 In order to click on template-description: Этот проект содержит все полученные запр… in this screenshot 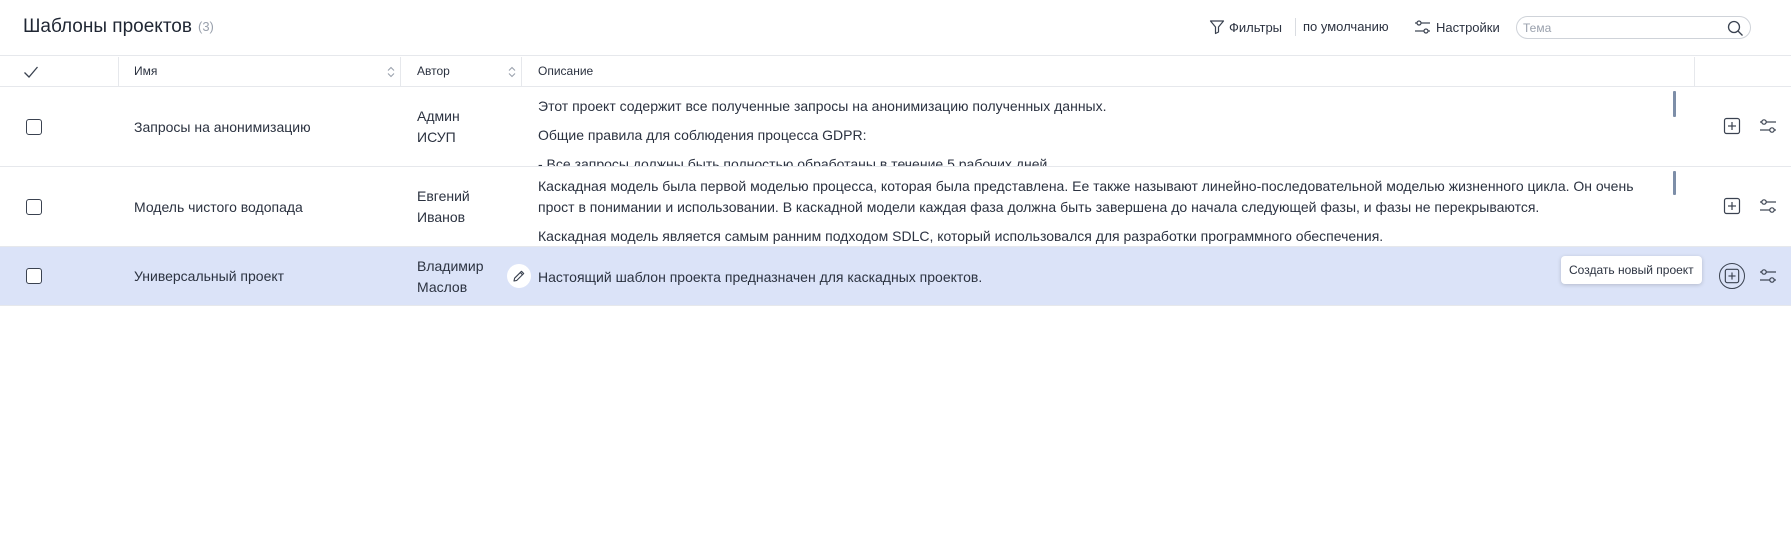, I will do `click(1105, 131)`.